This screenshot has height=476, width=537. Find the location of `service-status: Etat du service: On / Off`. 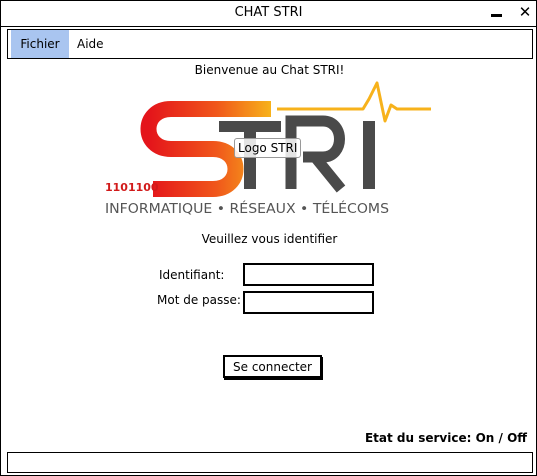

service-status: Etat du service: On / Off is located at coordinates (445, 438).